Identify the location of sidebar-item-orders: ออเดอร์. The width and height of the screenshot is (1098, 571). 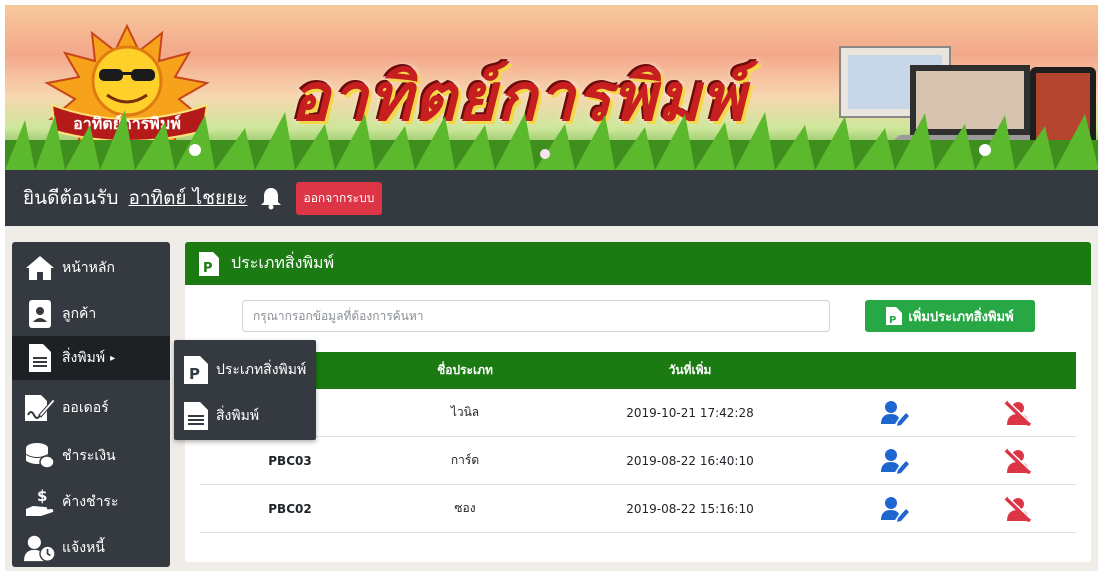
(91, 408).